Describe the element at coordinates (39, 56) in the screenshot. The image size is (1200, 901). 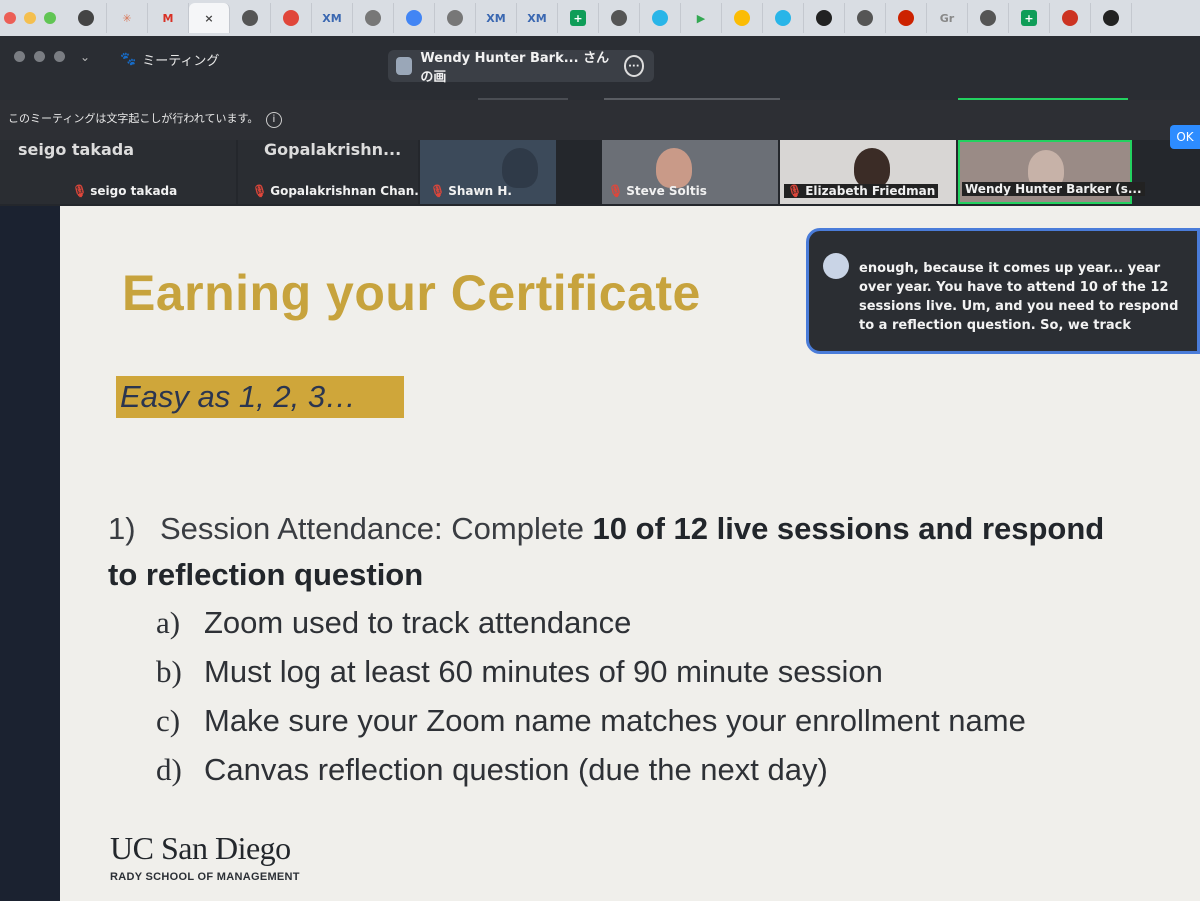
I see `window-minimize-button` at that location.